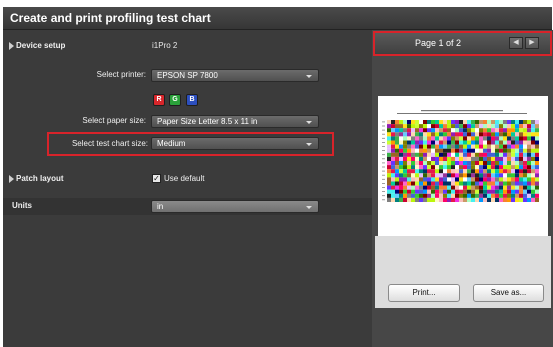 The width and height of the screenshot is (553, 347). Describe the element at coordinates (114, 120) in the screenshot. I see `paper-size-label: Select paper size:` at that location.